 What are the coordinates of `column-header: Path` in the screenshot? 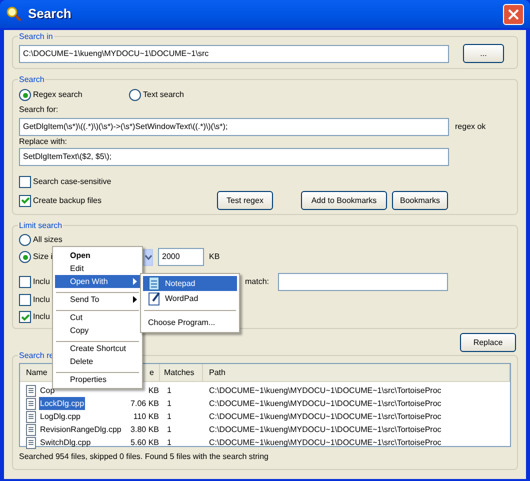 It's located at (356, 372).